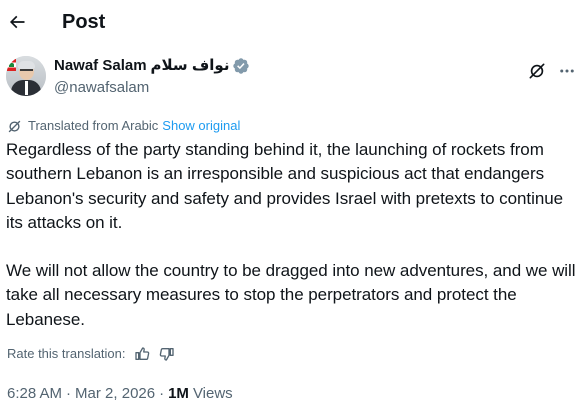  Describe the element at coordinates (241, 66) in the screenshot. I see `verified-badge-icon` at that location.